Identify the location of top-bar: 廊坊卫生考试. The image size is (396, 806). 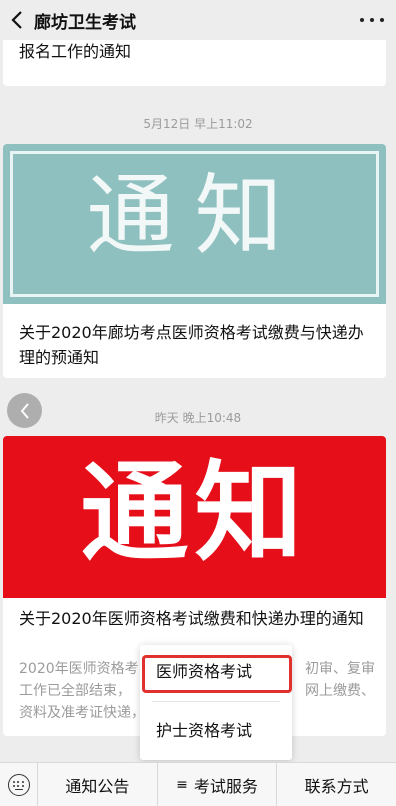
(198, 20).